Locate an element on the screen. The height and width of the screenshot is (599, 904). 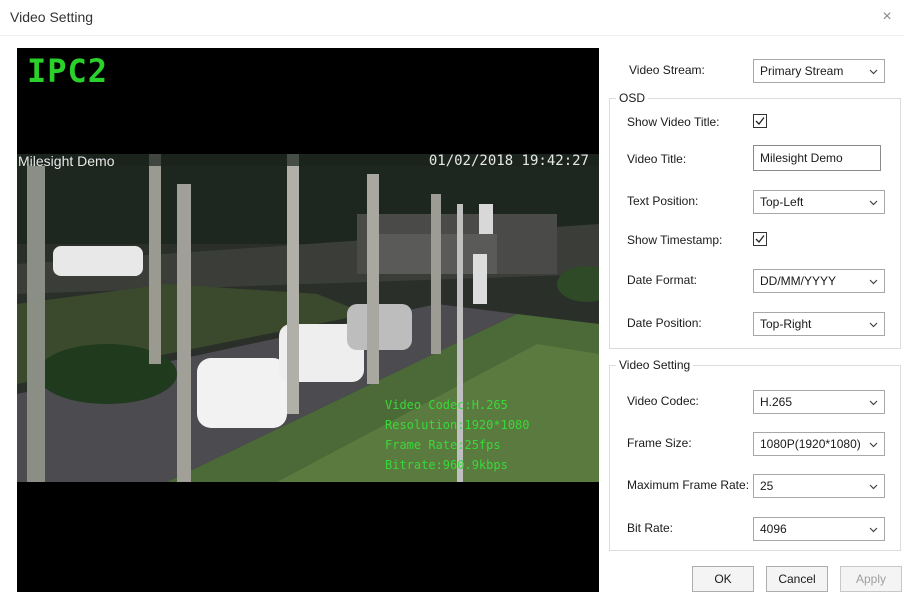
bit-rate-select: 4096 is located at coordinates (819, 529).